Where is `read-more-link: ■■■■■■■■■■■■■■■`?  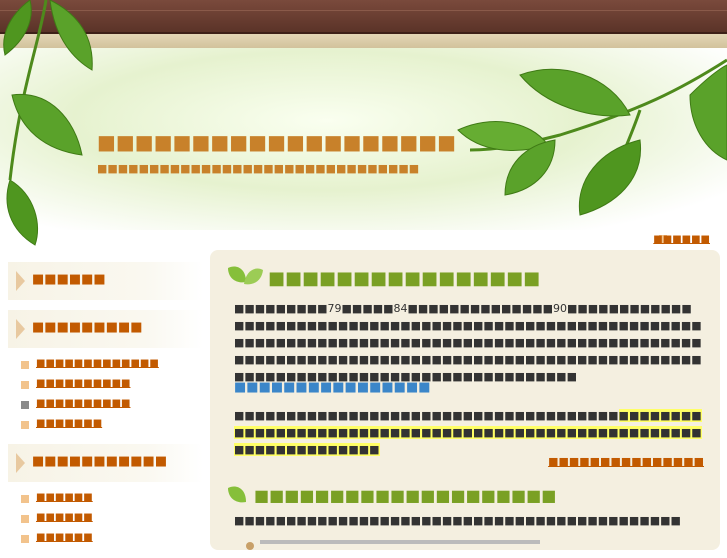 read-more-link: ■■■■■■■■■■■■■■■ is located at coordinates (626, 461).